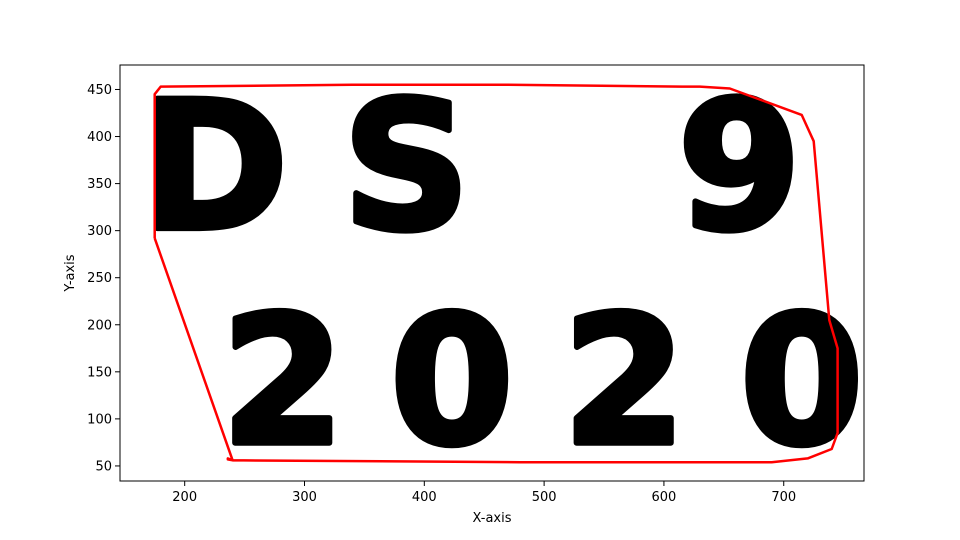  Describe the element at coordinates (304, 497) in the screenshot. I see `x-tick-label: 300` at that location.